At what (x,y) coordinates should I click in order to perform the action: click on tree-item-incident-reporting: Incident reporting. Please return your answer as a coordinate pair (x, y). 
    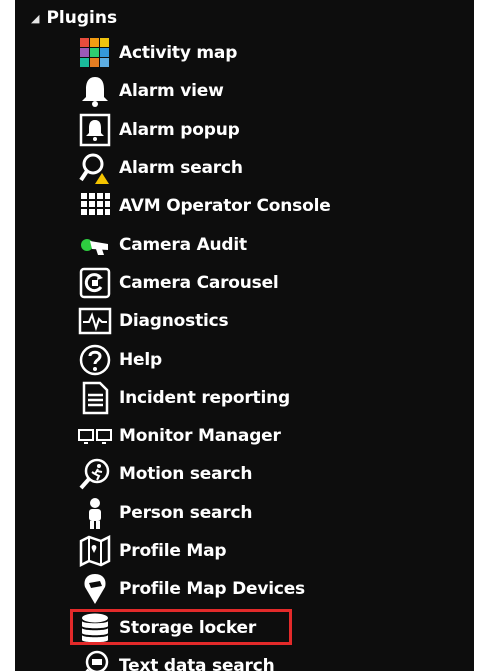
    Looking at the image, I should click on (273, 398).